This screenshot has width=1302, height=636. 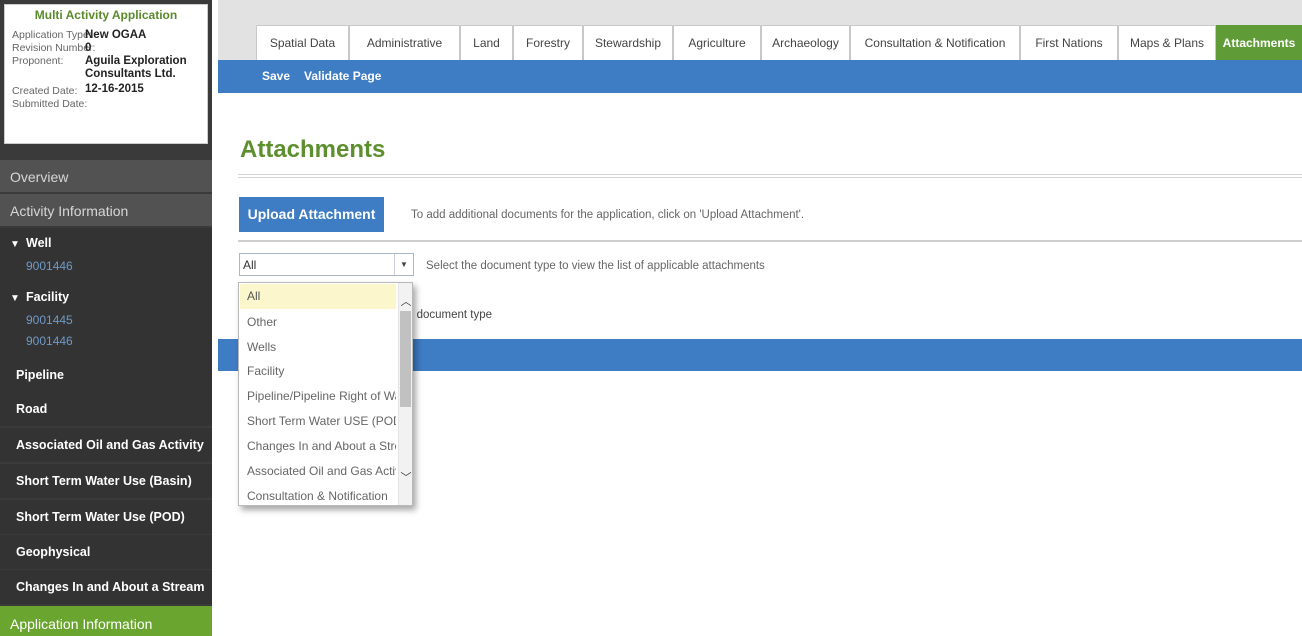 What do you see at coordinates (250, 265) in the screenshot?
I see `document-type-select-value: All` at bounding box center [250, 265].